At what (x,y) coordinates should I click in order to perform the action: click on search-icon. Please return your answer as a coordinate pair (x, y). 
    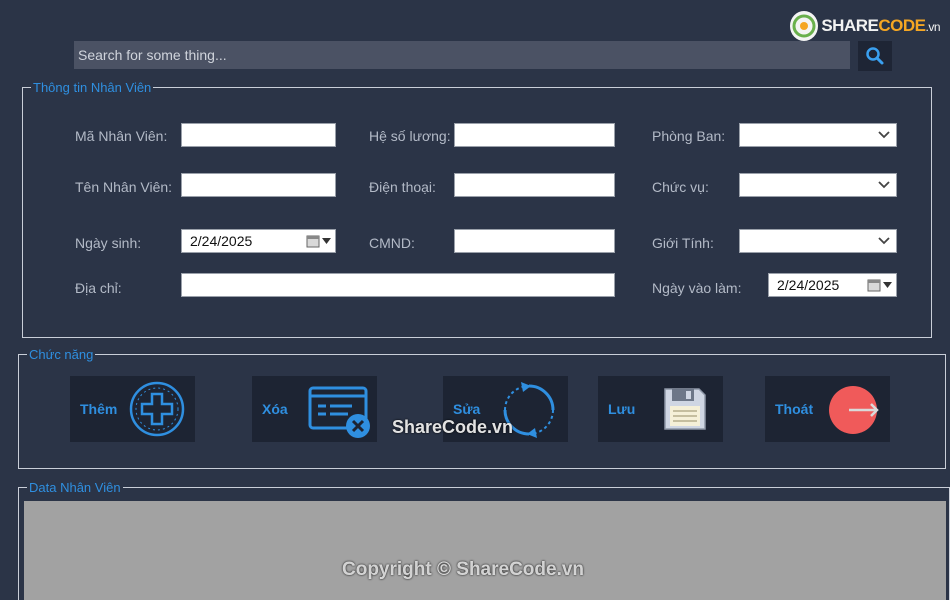
    Looking at the image, I should click on (875, 56).